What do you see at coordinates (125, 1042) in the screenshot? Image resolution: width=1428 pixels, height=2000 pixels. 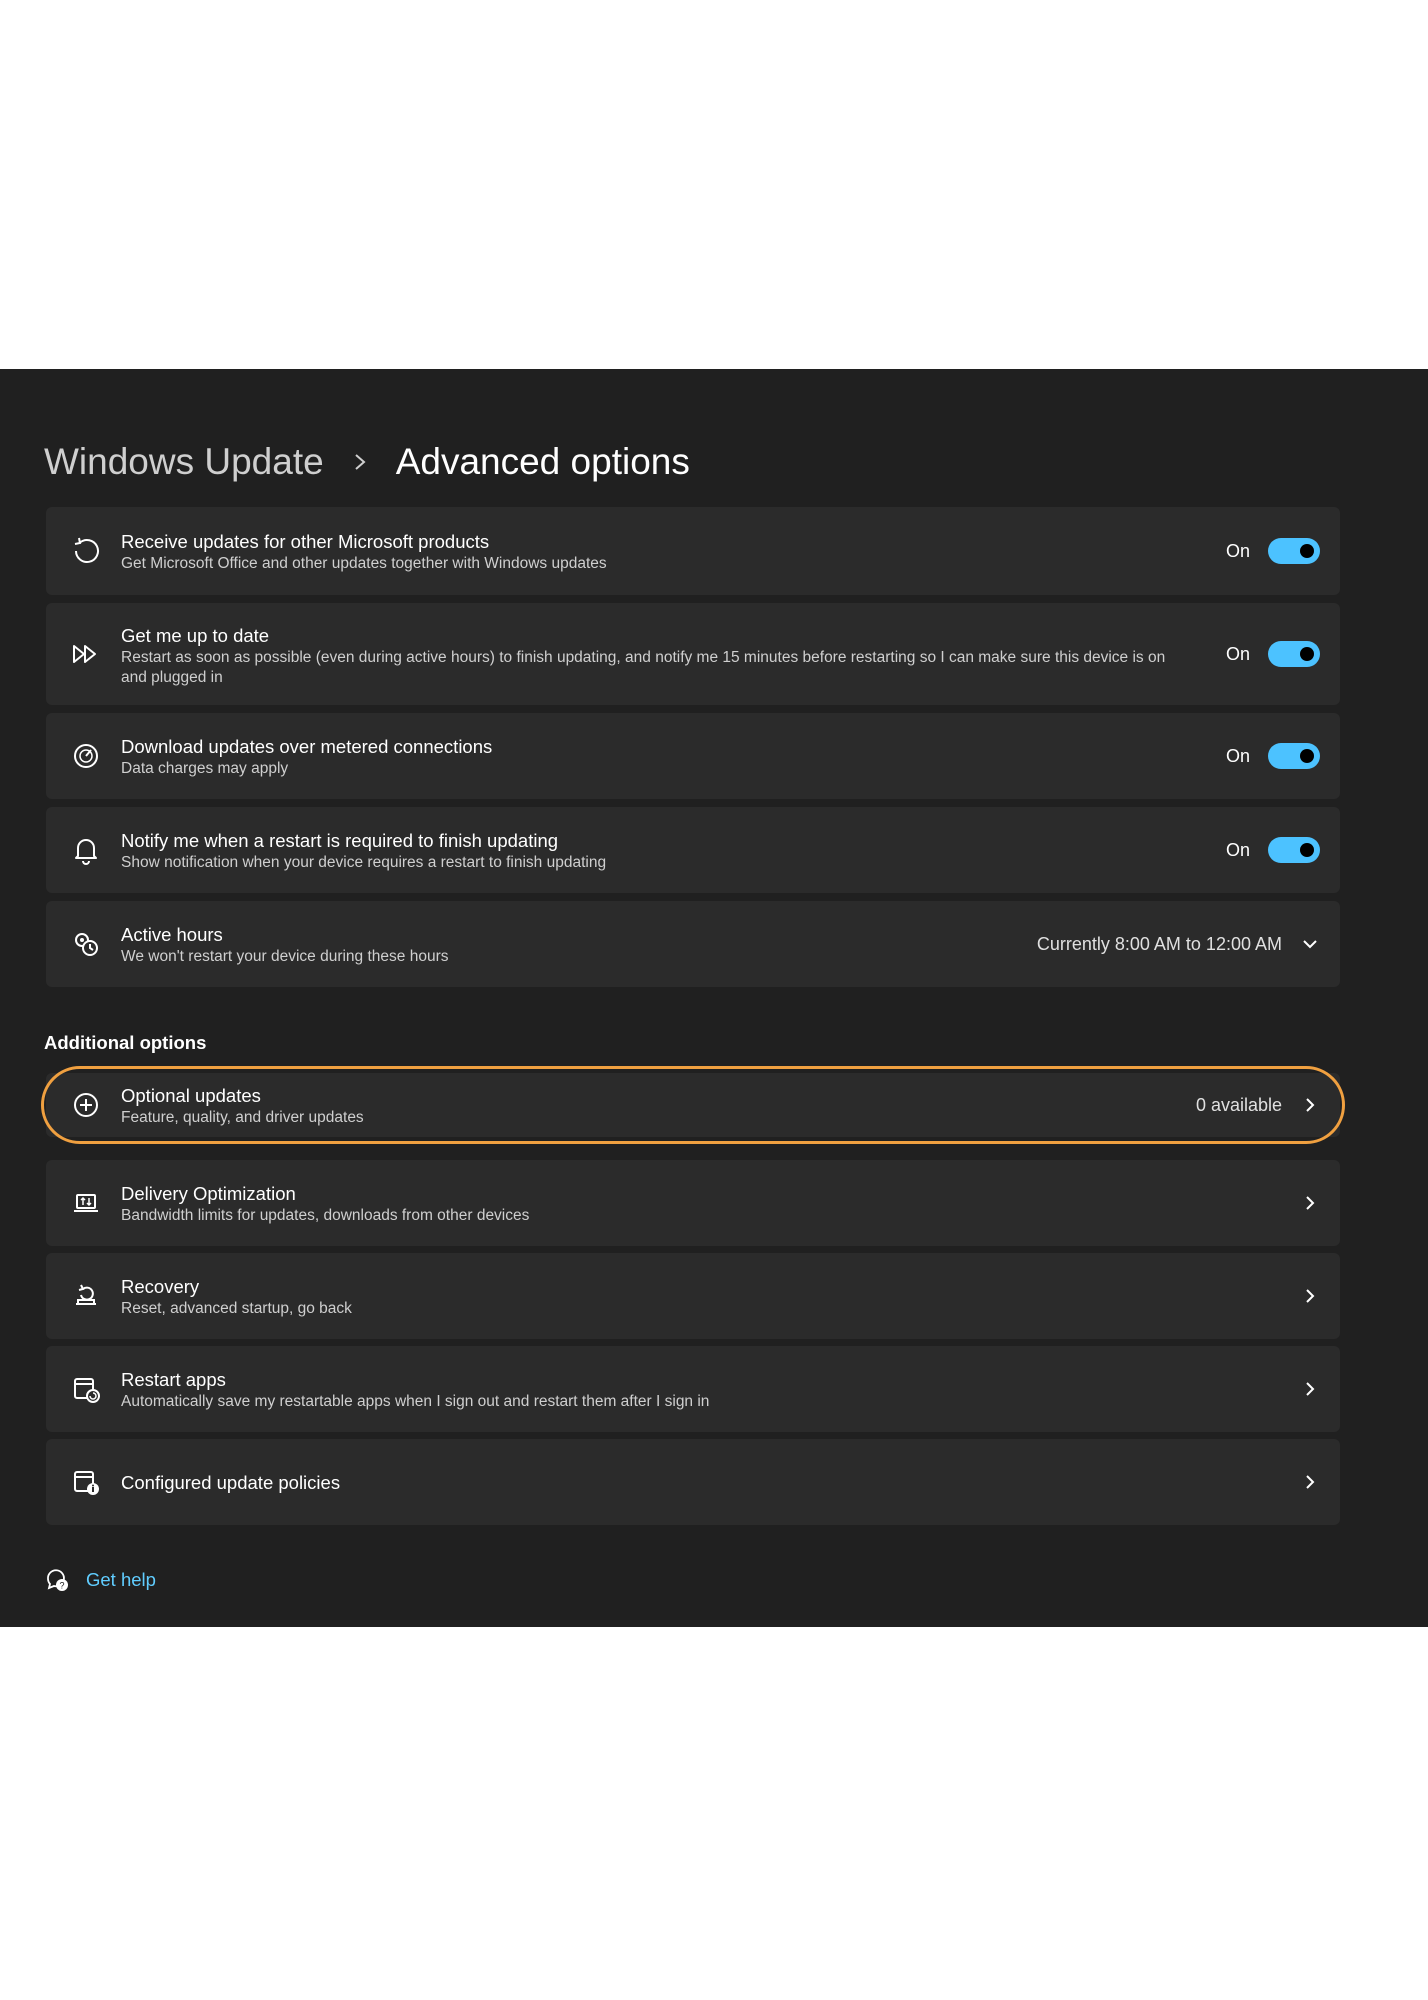 I see `section-heading: Additional options` at bounding box center [125, 1042].